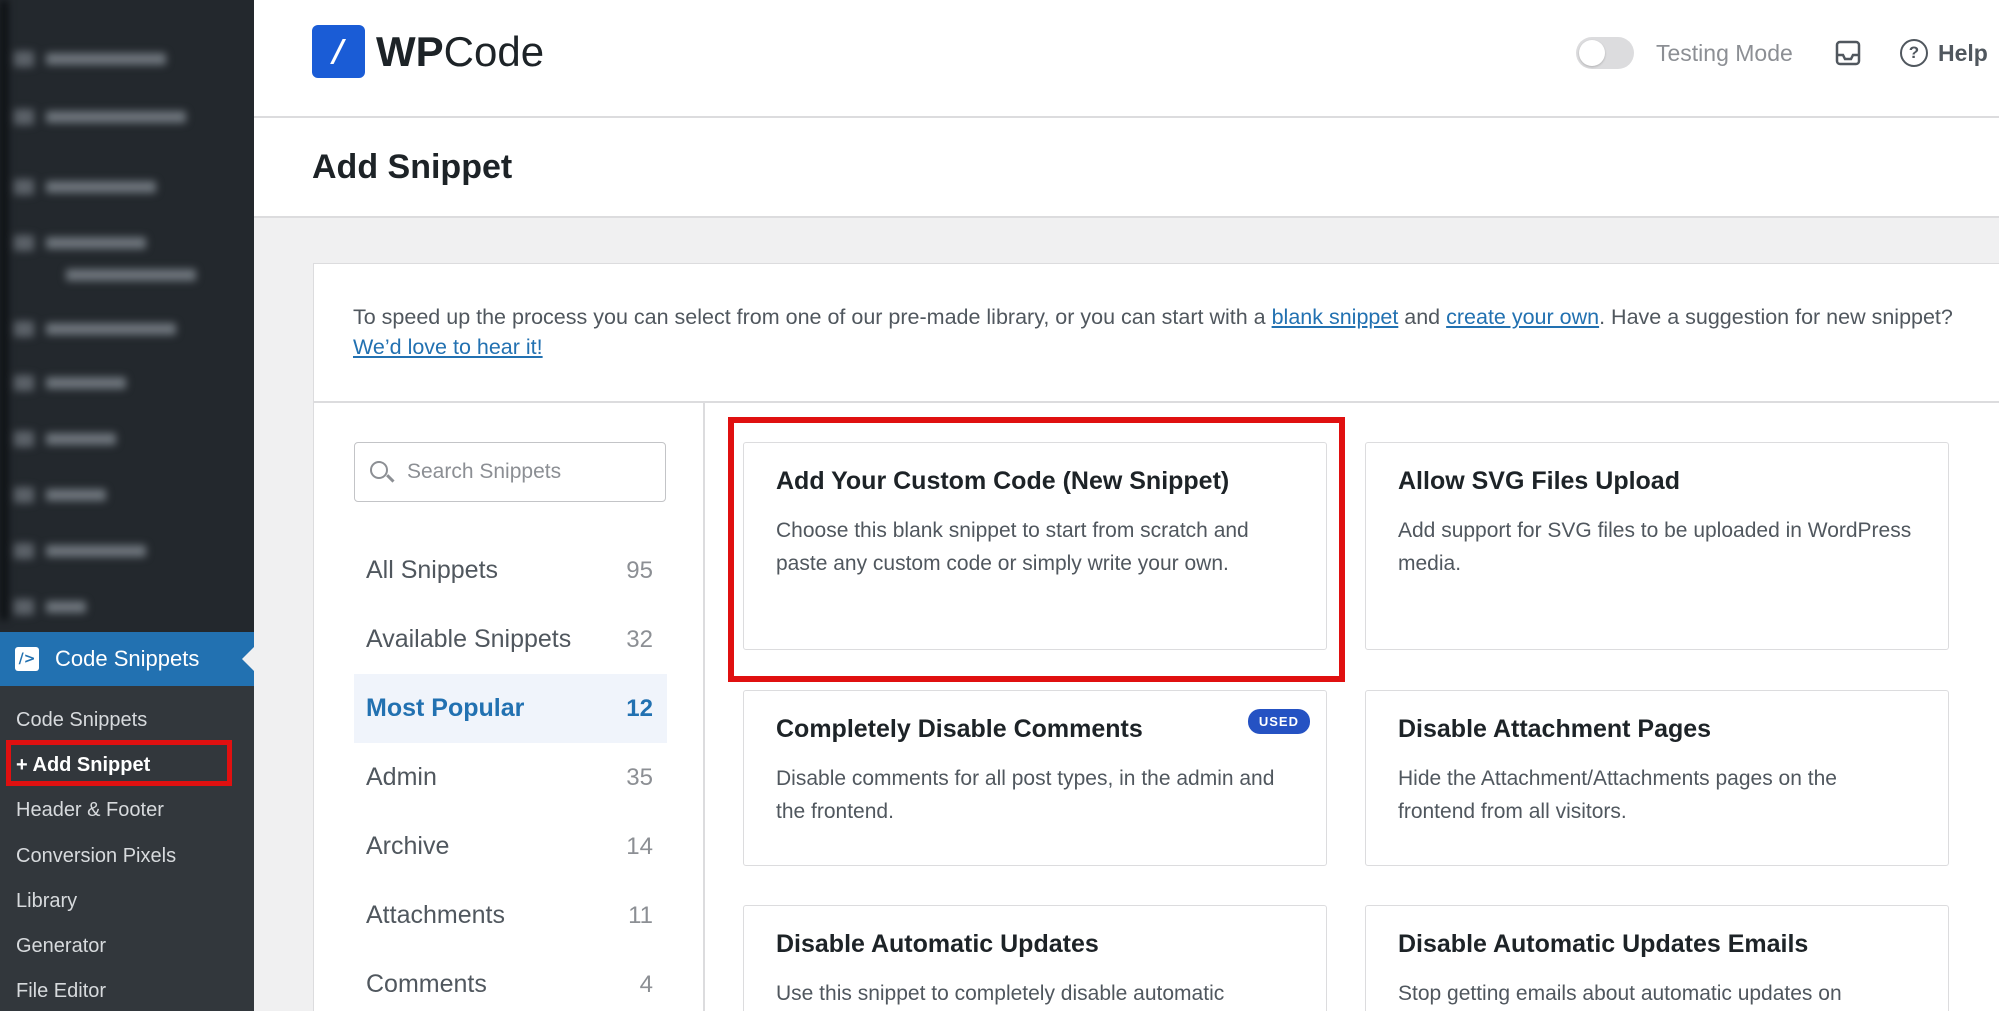 Image resolution: width=1999 pixels, height=1011 pixels. What do you see at coordinates (639, 777) in the screenshot?
I see `category-count: 35` at bounding box center [639, 777].